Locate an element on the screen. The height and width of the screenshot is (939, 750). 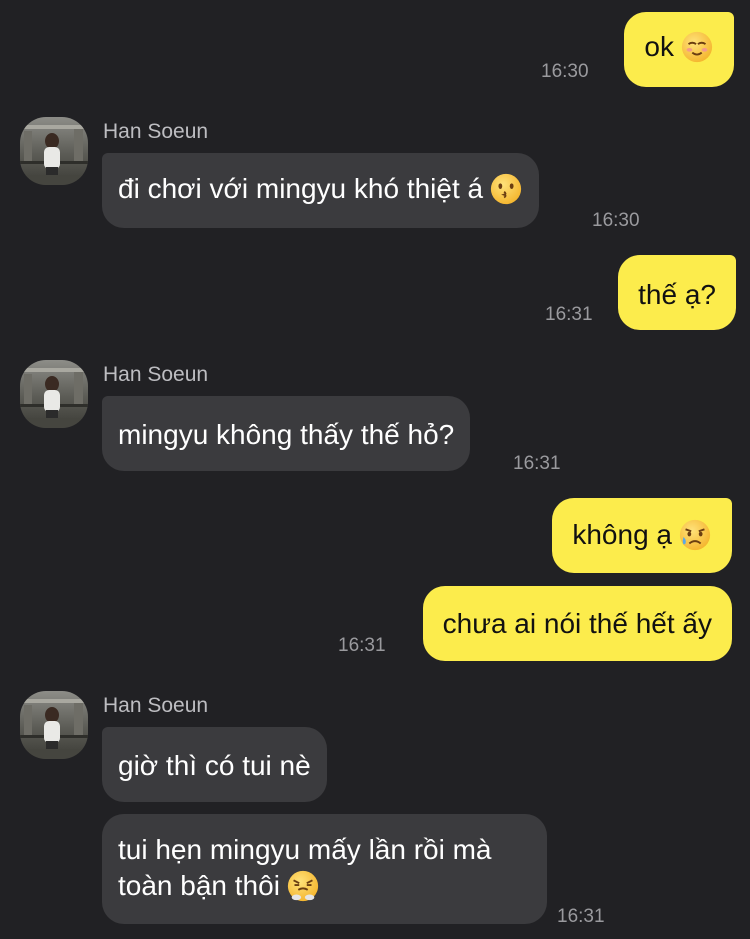
outgoing-message: ok is located at coordinates (679, 49).